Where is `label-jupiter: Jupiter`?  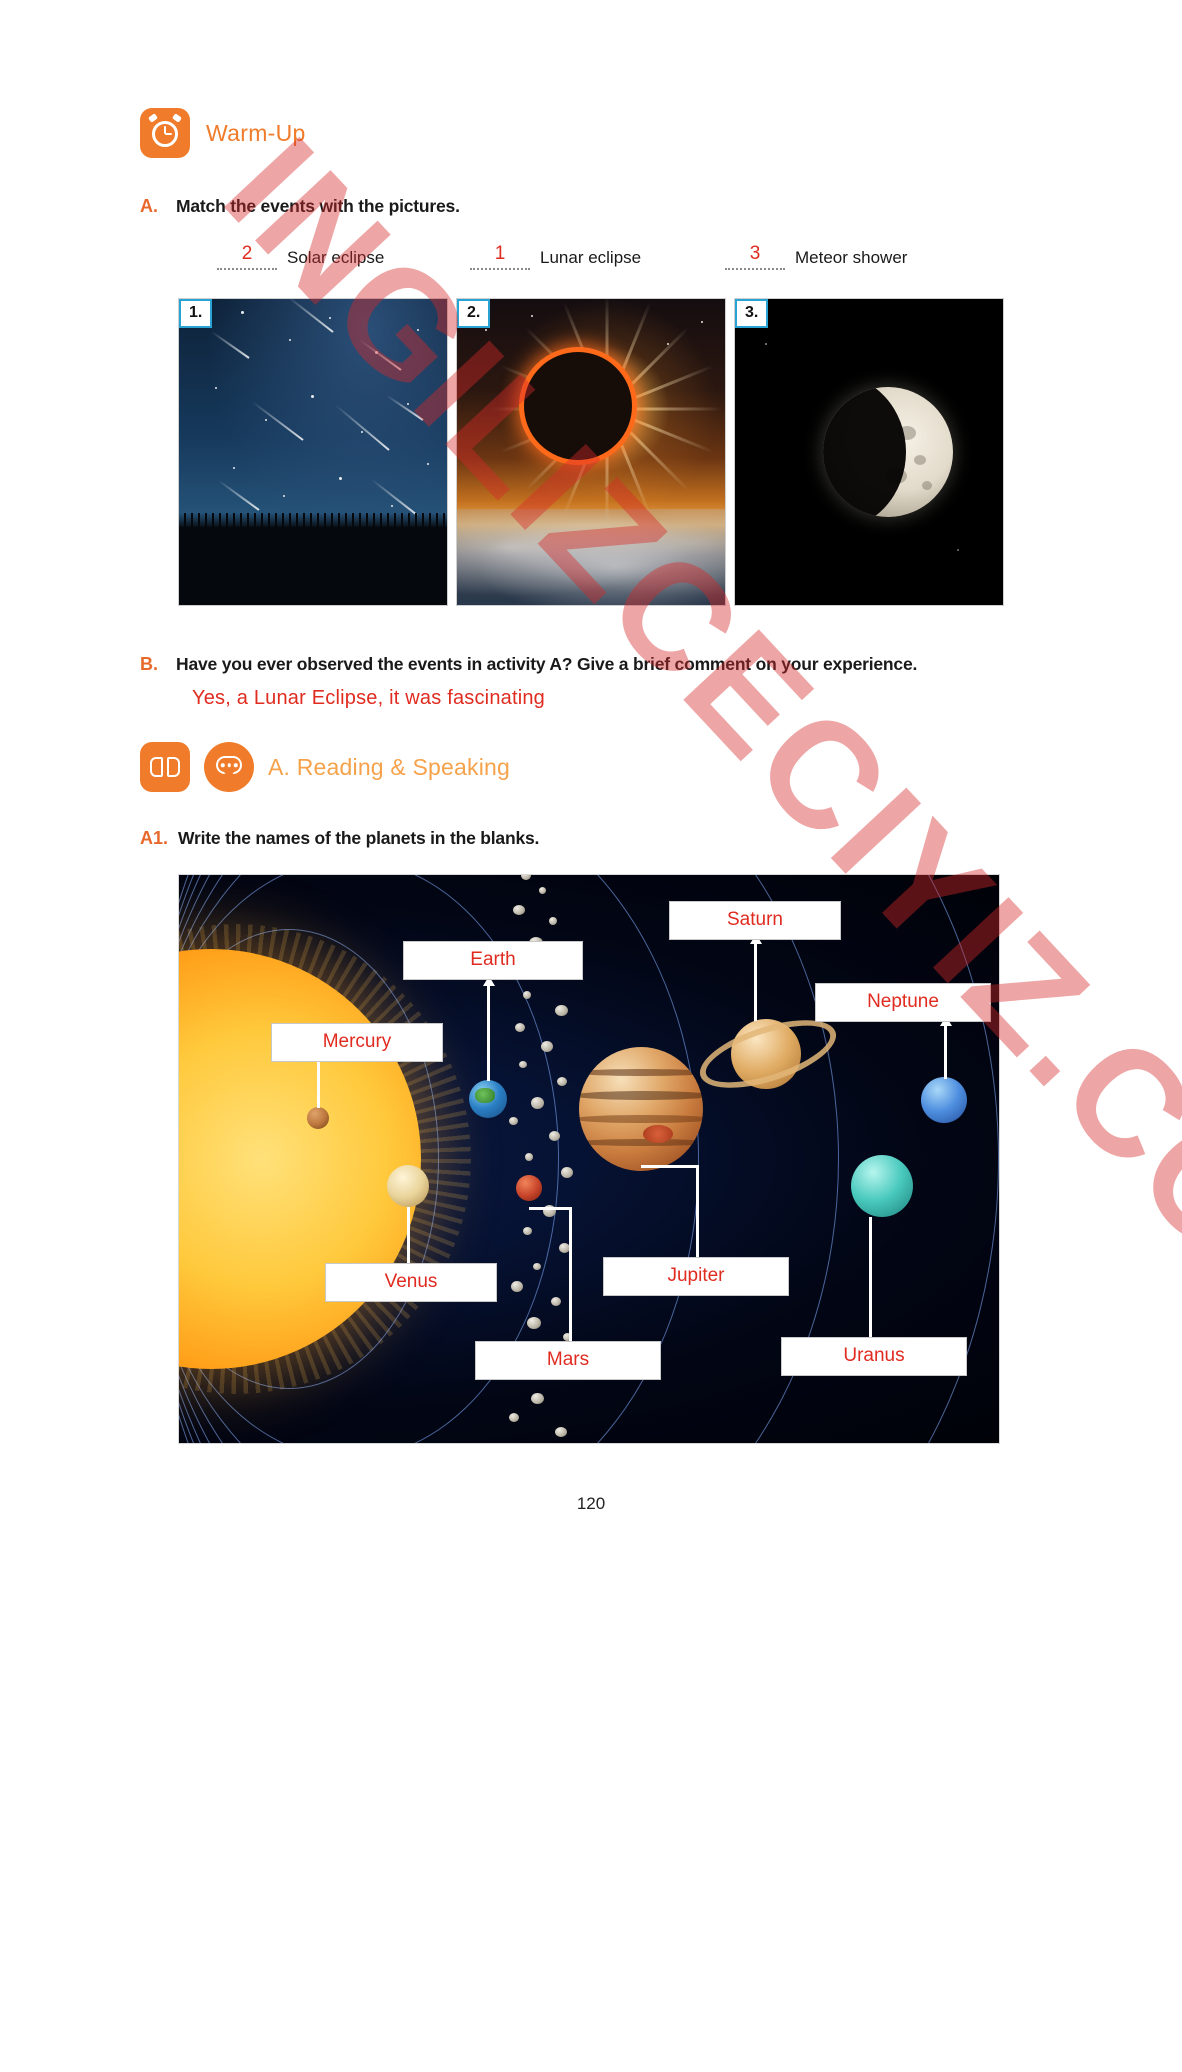 label-jupiter: Jupiter is located at coordinates (696, 1276).